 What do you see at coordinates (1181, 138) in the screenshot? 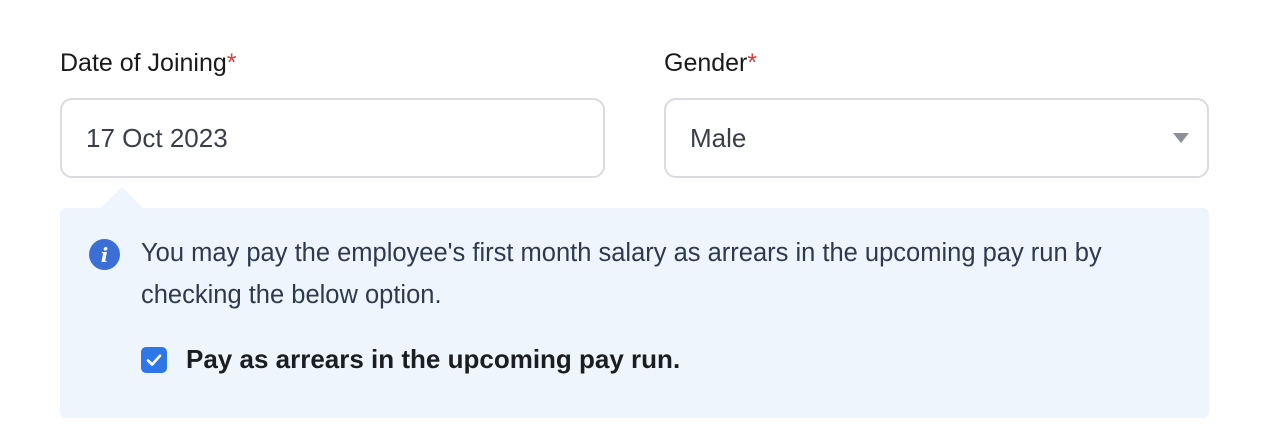
I see `chevron-down-icon` at bounding box center [1181, 138].